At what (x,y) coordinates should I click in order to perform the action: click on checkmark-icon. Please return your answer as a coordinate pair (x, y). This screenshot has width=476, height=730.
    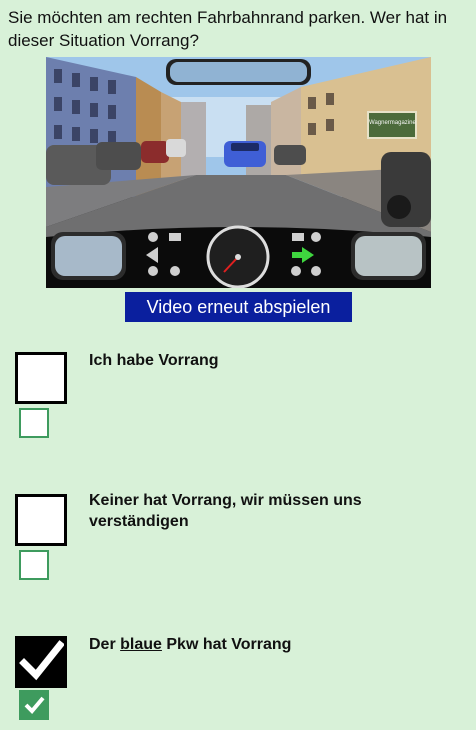
    Looking at the image, I should click on (41, 660).